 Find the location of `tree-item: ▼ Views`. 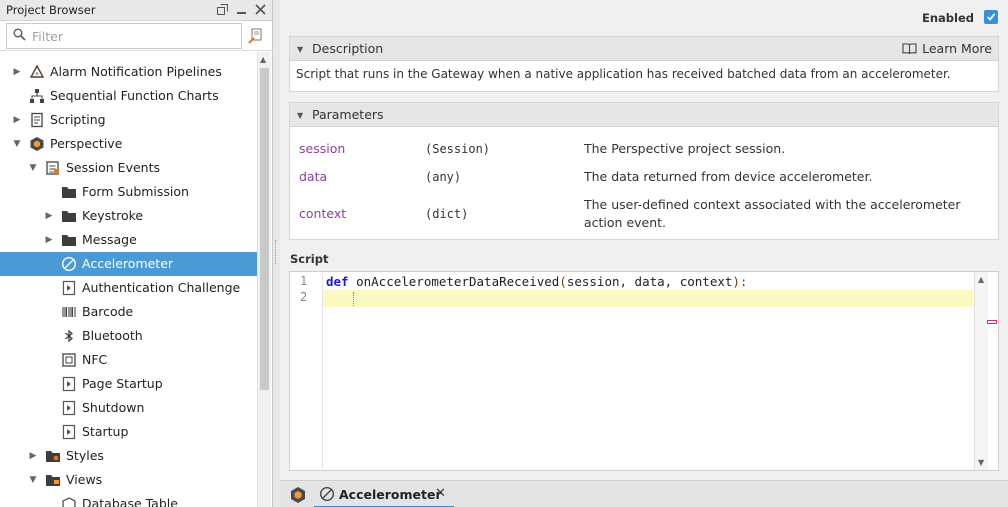

tree-item: ▼ Views is located at coordinates (128, 480).